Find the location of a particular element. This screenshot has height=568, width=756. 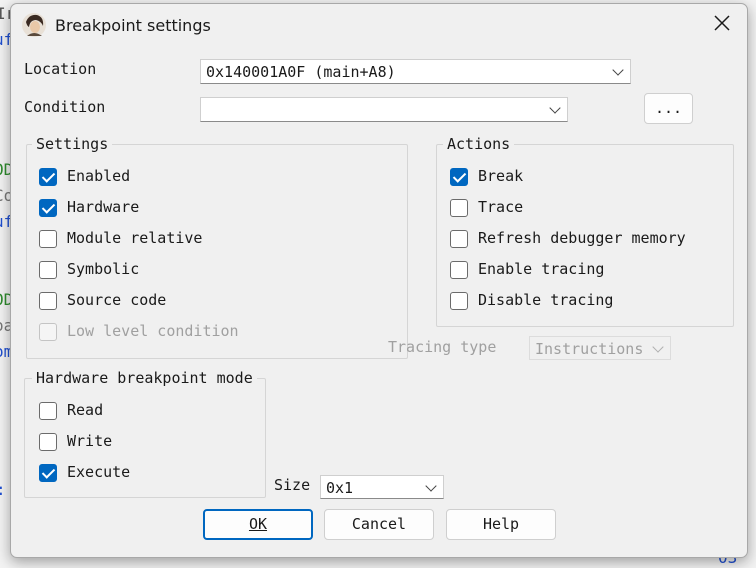

ok-button: OK is located at coordinates (258, 524).